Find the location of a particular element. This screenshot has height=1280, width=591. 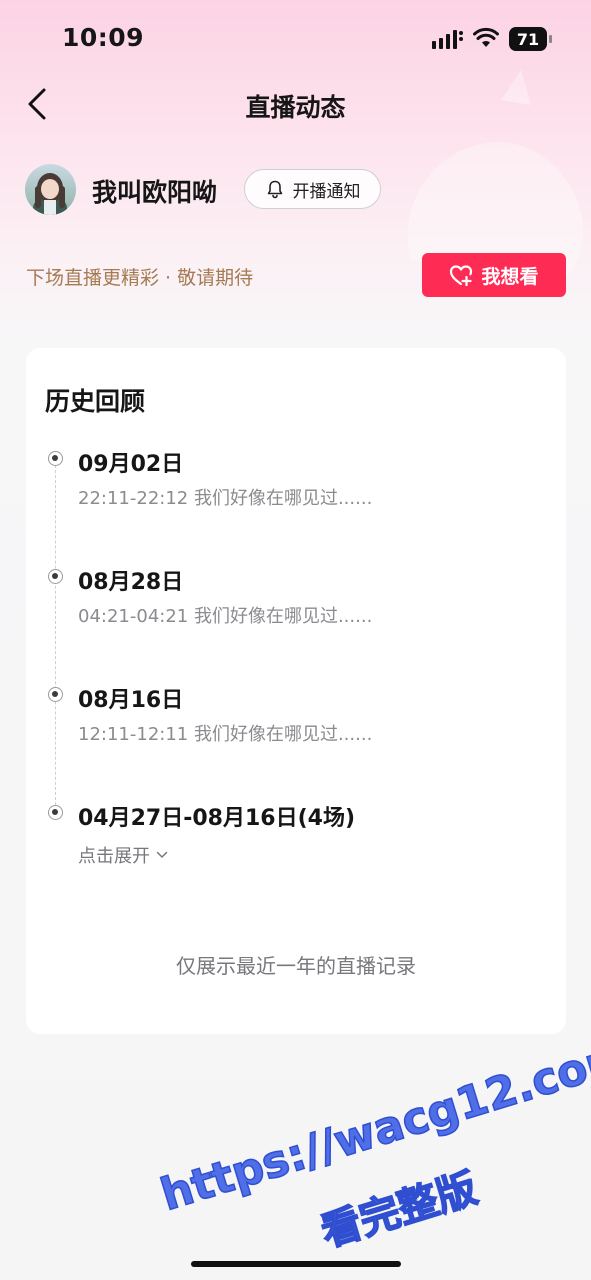

chevron-down-icon is located at coordinates (162, 854).